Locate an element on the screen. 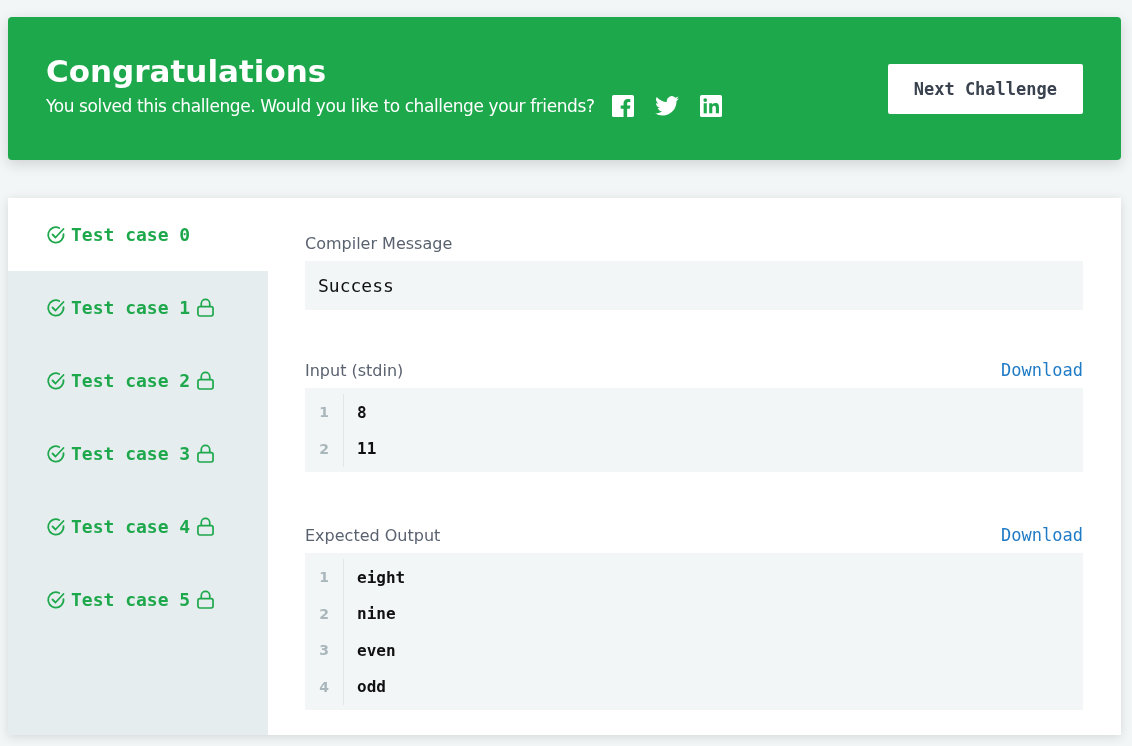 This screenshot has width=1132, height=746. facebook-icon is located at coordinates (622, 105).